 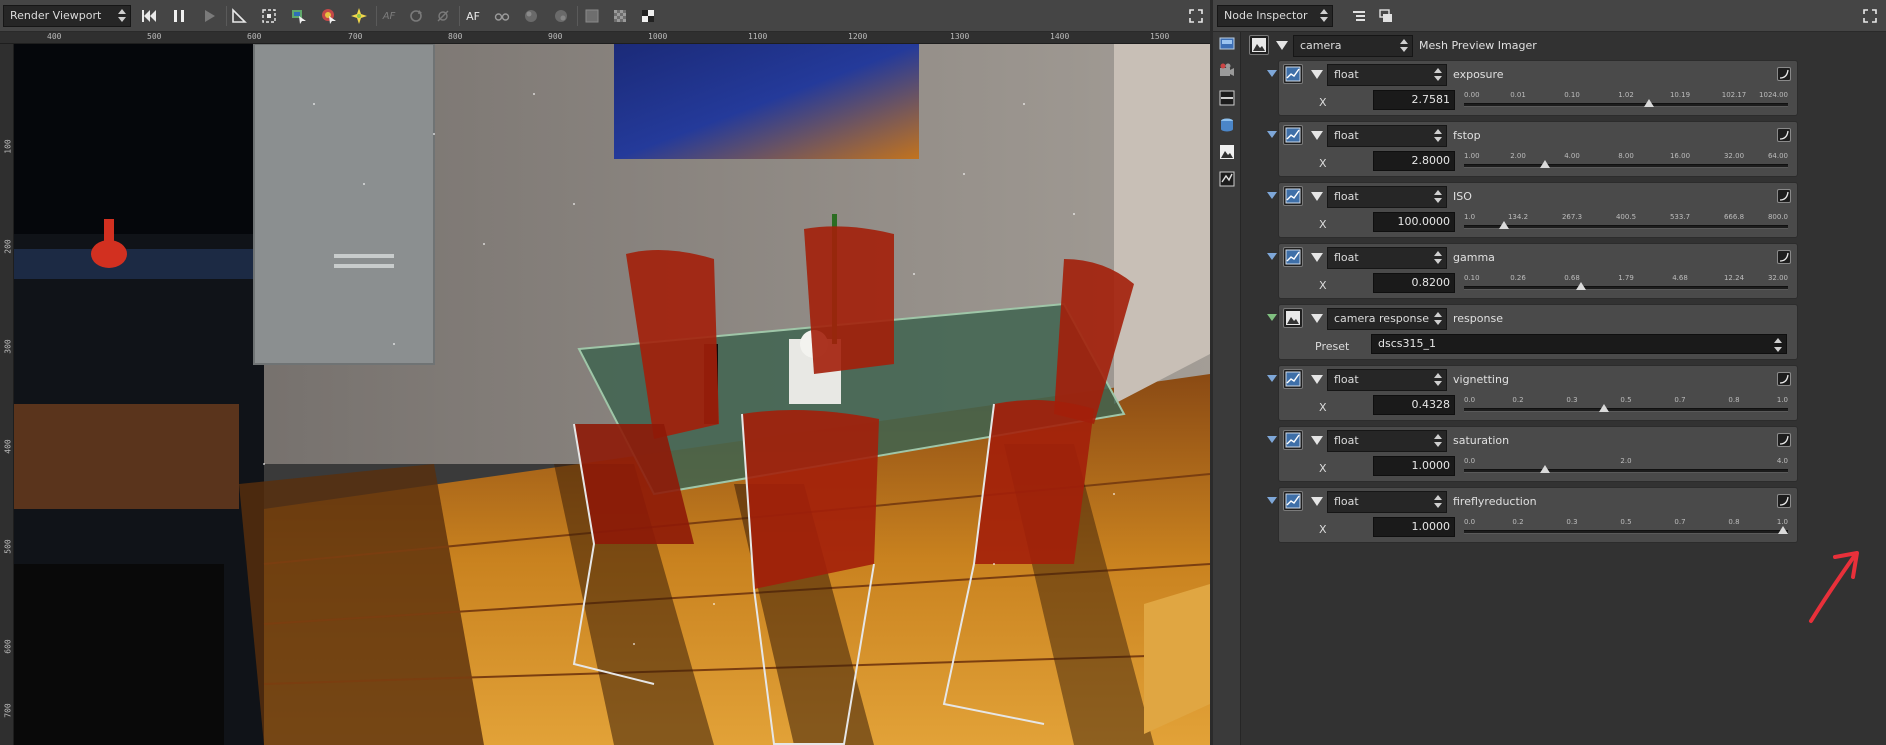 What do you see at coordinates (269, 16) in the screenshot?
I see `fit-view-button` at bounding box center [269, 16].